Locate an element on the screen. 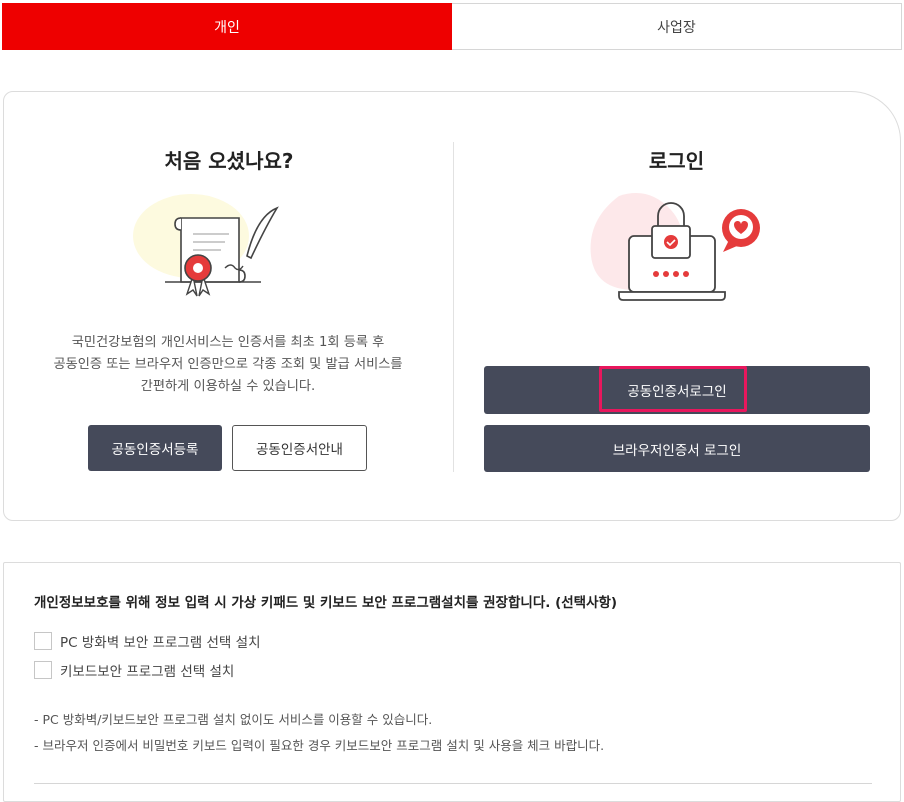 Image resolution: width=904 pixels, height=802 pixels. certificate-document-icon is located at coordinates (206, 245).